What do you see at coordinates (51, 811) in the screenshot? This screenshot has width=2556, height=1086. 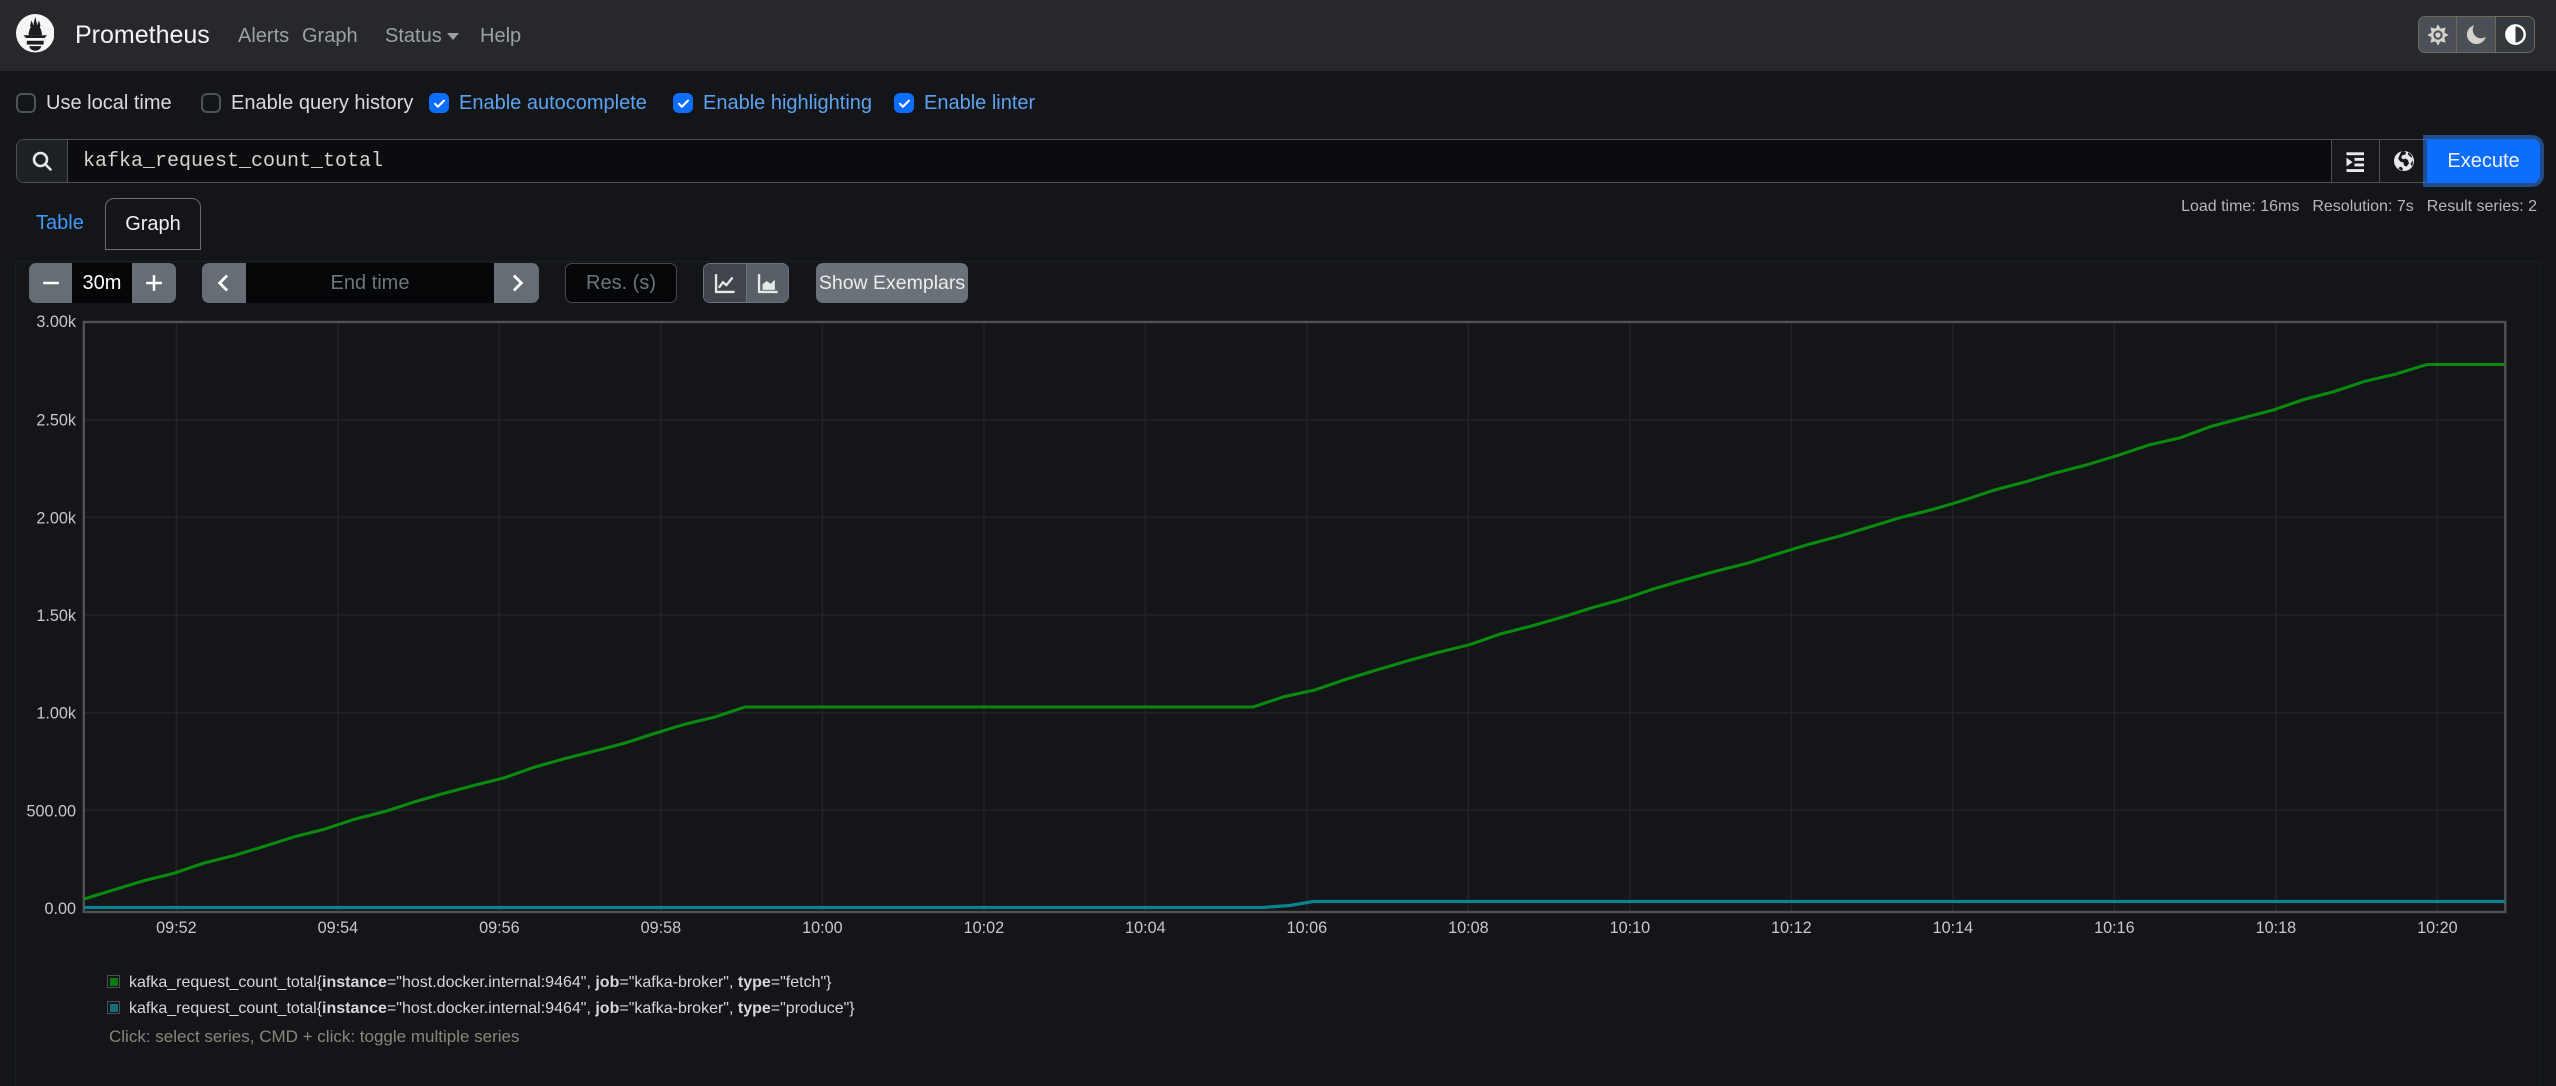 I see `svg-text: 500.00` at bounding box center [51, 811].